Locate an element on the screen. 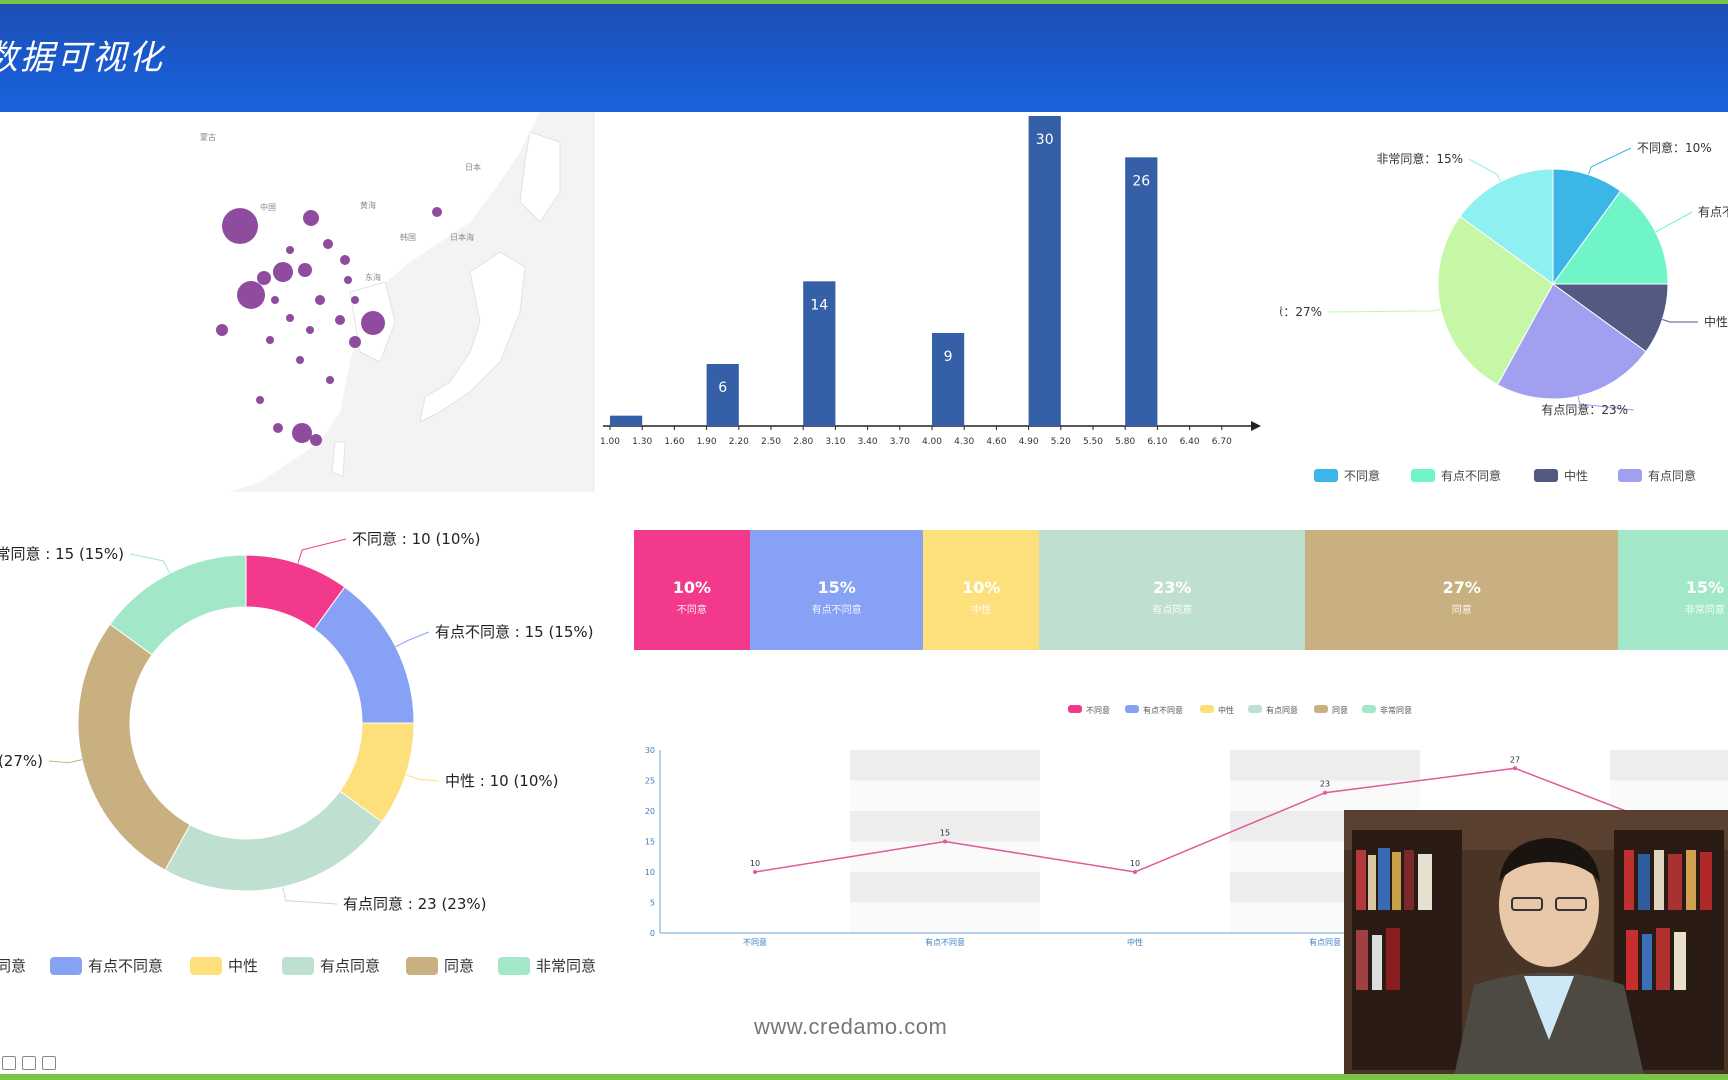  x-tick-label: 1.90 is located at coordinates (707, 442).